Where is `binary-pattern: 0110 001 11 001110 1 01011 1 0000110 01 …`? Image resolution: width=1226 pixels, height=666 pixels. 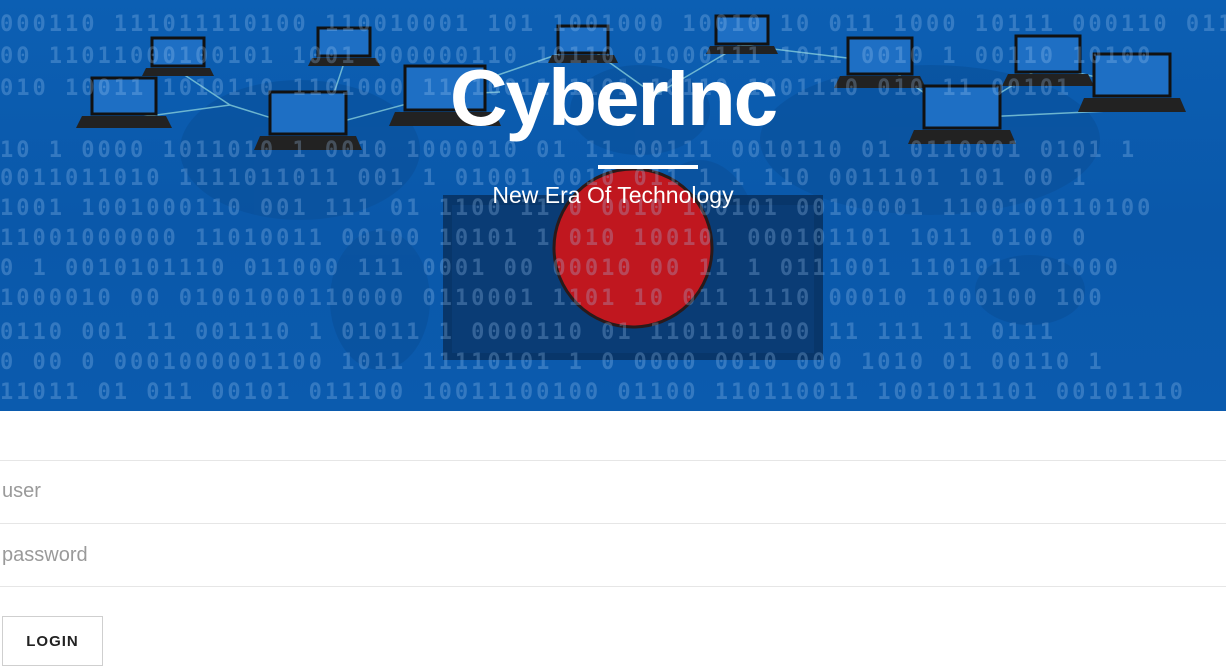 binary-pattern: 0110 001 11 001110 1 01011 1 0000110 01 … is located at coordinates (528, 332).